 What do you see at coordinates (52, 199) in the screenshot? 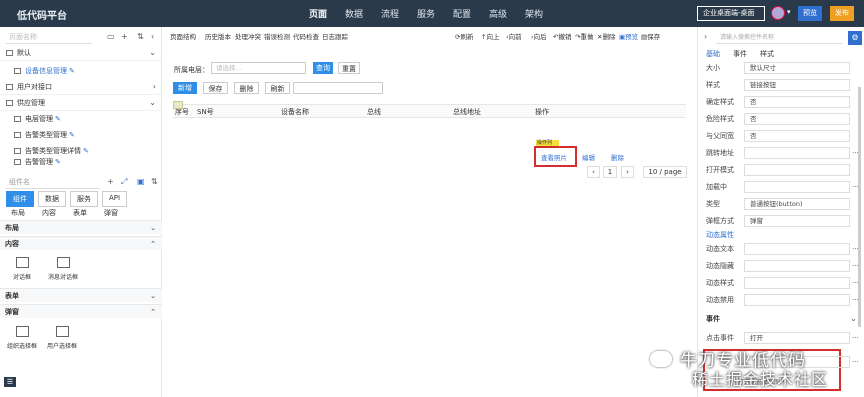
I see `tab-data: 数据` at bounding box center [52, 199].